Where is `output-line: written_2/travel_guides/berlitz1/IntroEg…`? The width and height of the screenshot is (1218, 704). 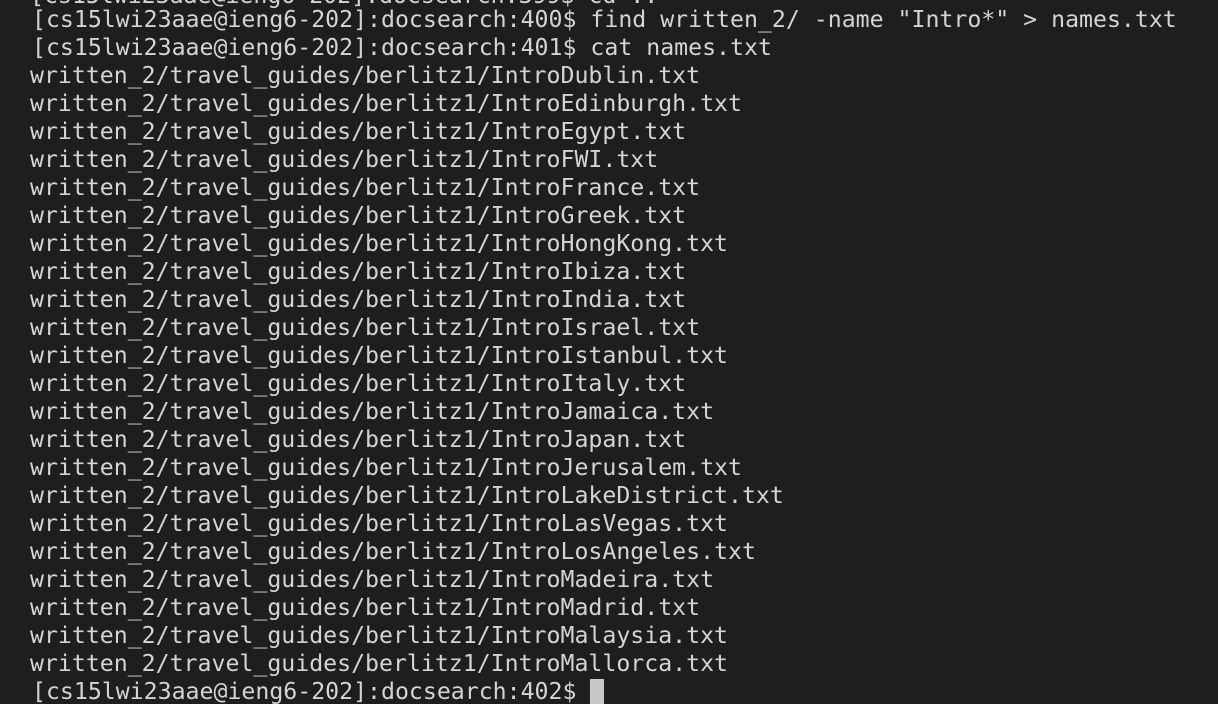 output-line: written_2/travel_guides/berlitz1/IntroEg… is located at coordinates (358, 131).